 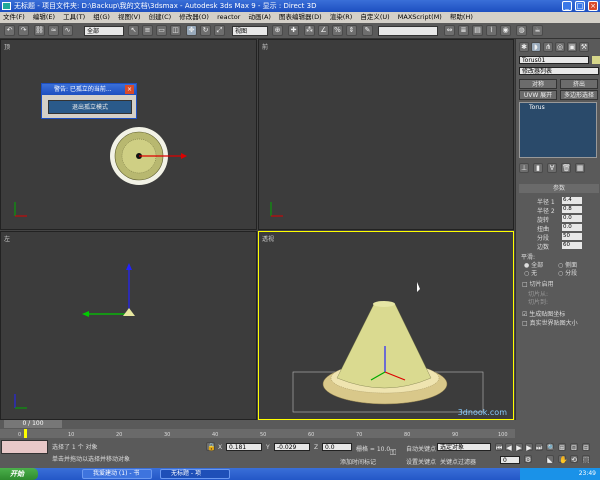 I want to click on maxscript-listener, so click(x=24, y=447).